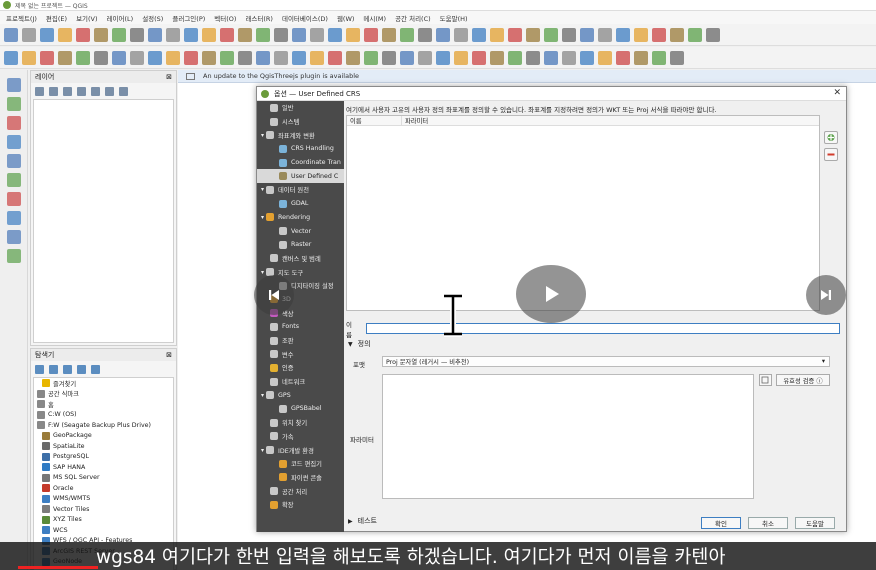 The image size is (876, 570). Describe the element at coordinates (721, 523) in the screenshot. I see `ok-button: 확인` at that location.